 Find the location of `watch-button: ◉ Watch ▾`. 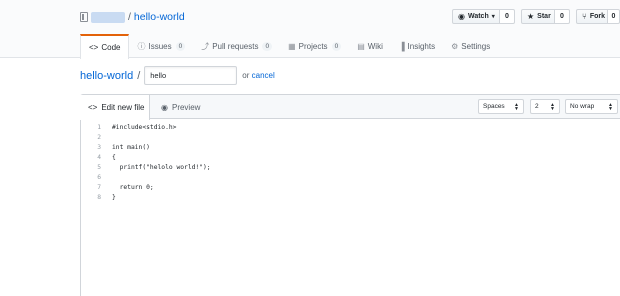

watch-button: ◉ Watch ▾ is located at coordinates (476, 16).